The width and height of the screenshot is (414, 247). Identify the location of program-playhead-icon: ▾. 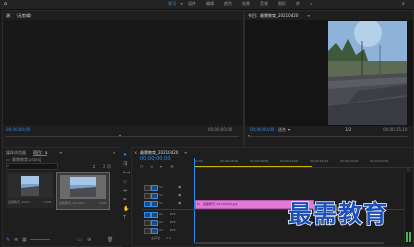
(249, 136).